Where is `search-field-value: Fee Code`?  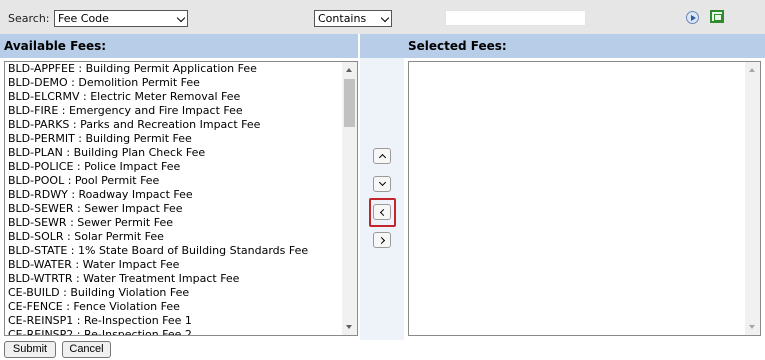 search-field-value: Fee Code is located at coordinates (83, 18).